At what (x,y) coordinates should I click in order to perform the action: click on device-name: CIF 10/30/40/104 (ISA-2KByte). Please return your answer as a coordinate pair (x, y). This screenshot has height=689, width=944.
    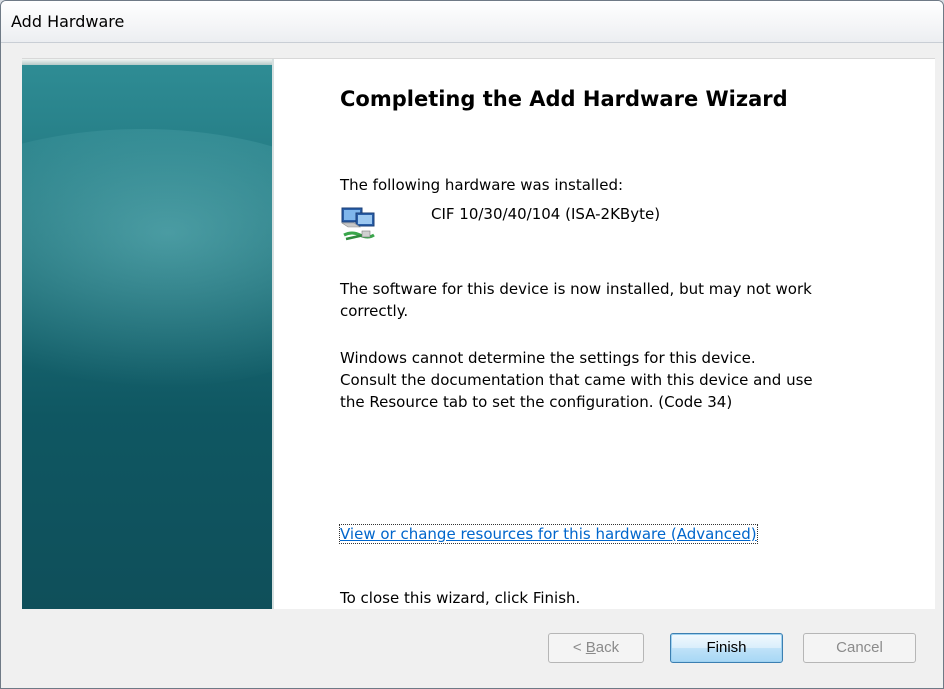
    Looking at the image, I should click on (546, 214).